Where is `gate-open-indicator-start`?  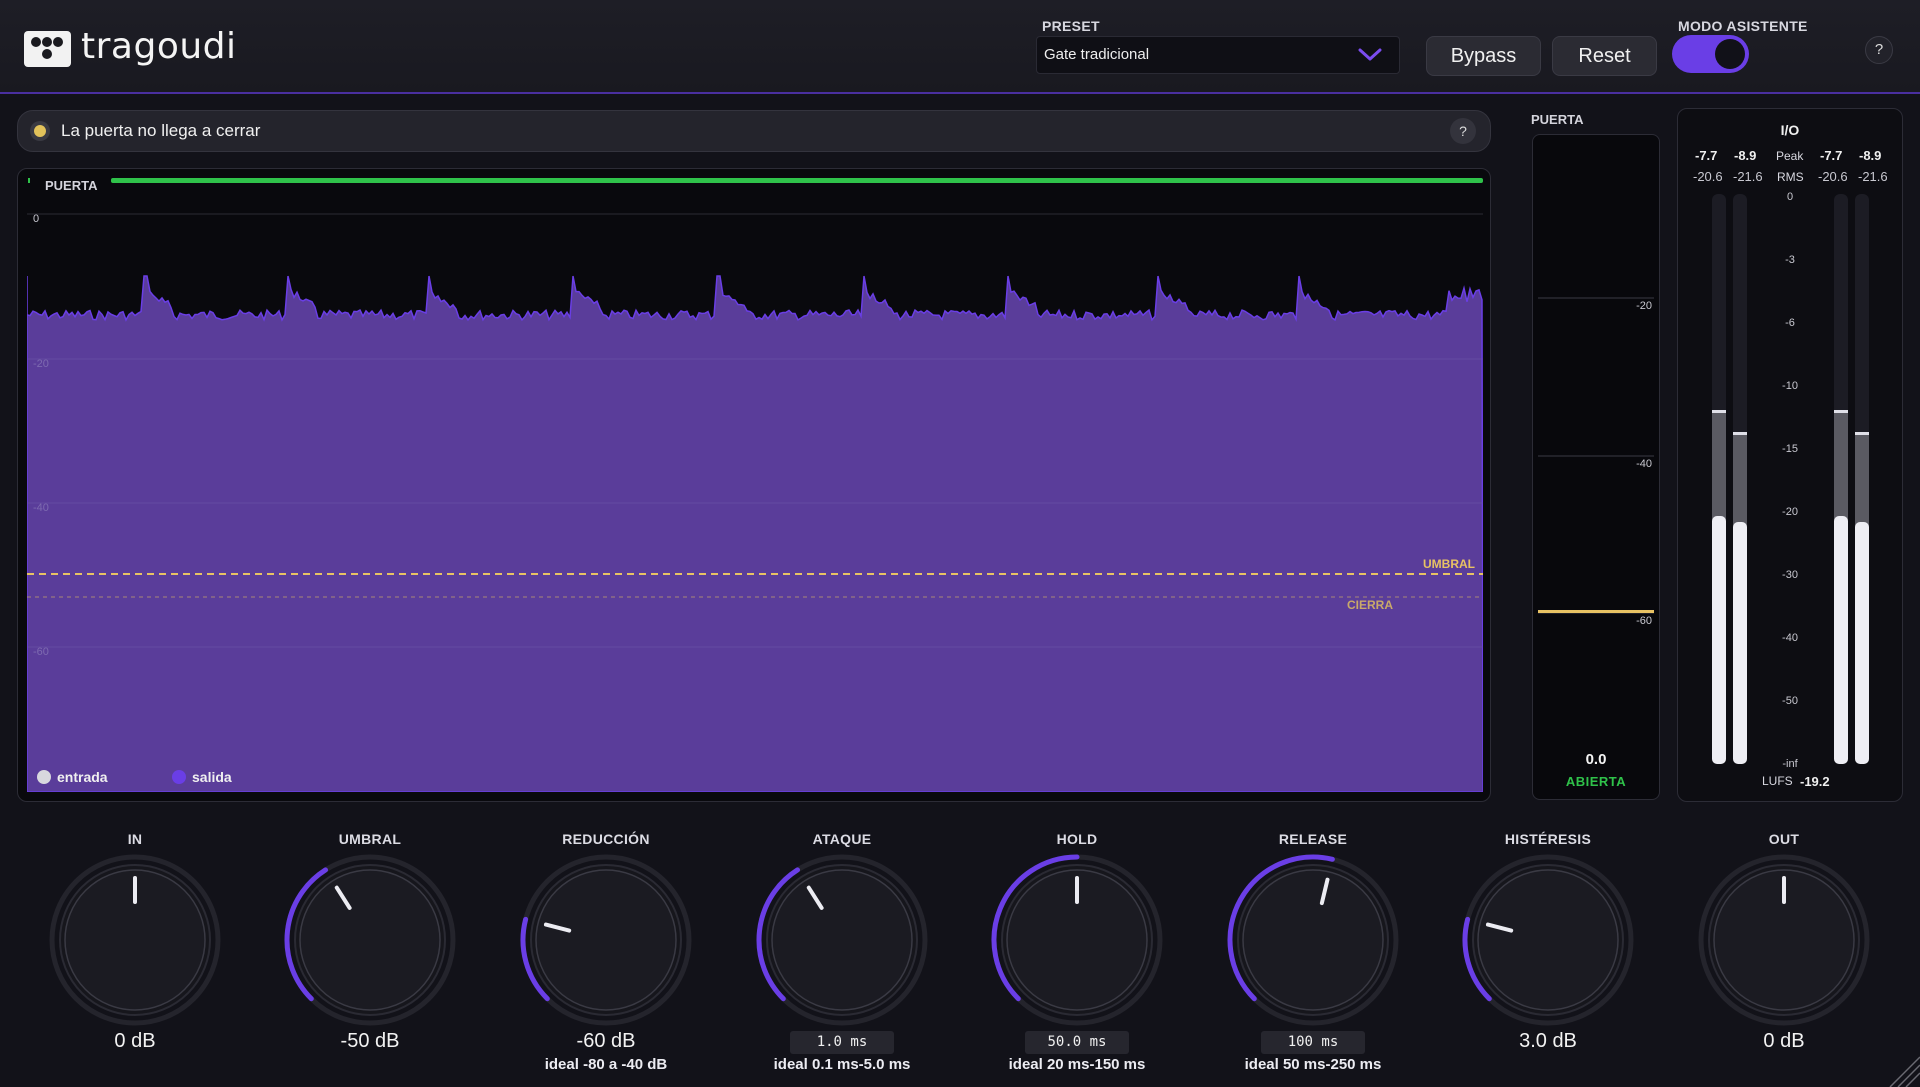 gate-open-indicator-start is located at coordinates (29, 180).